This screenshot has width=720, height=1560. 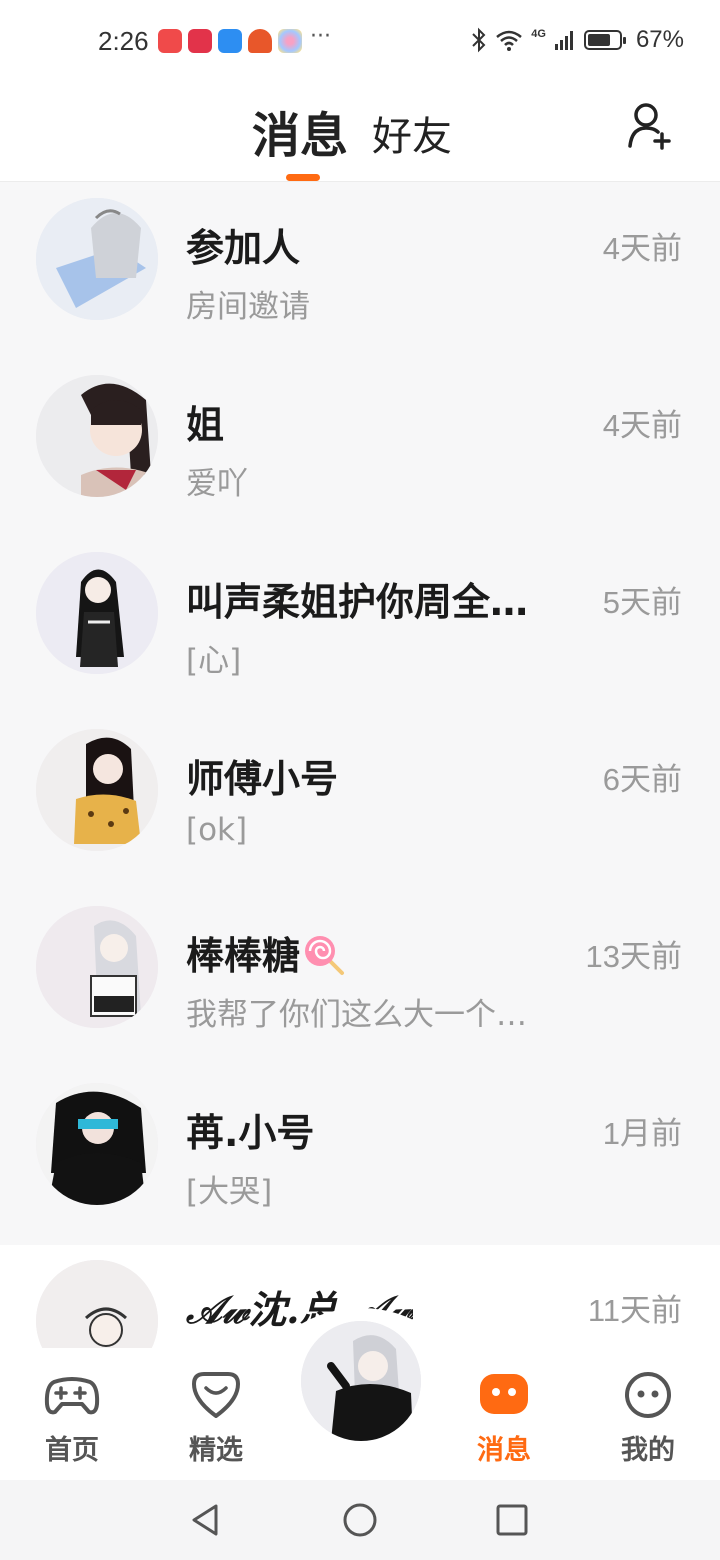 What do you see at coordinates (360, 625) in the screenshot?
I see `conversation-item: 叫声柔姐护你周全… 5天前 [心]` at bounding box center [360, 625].